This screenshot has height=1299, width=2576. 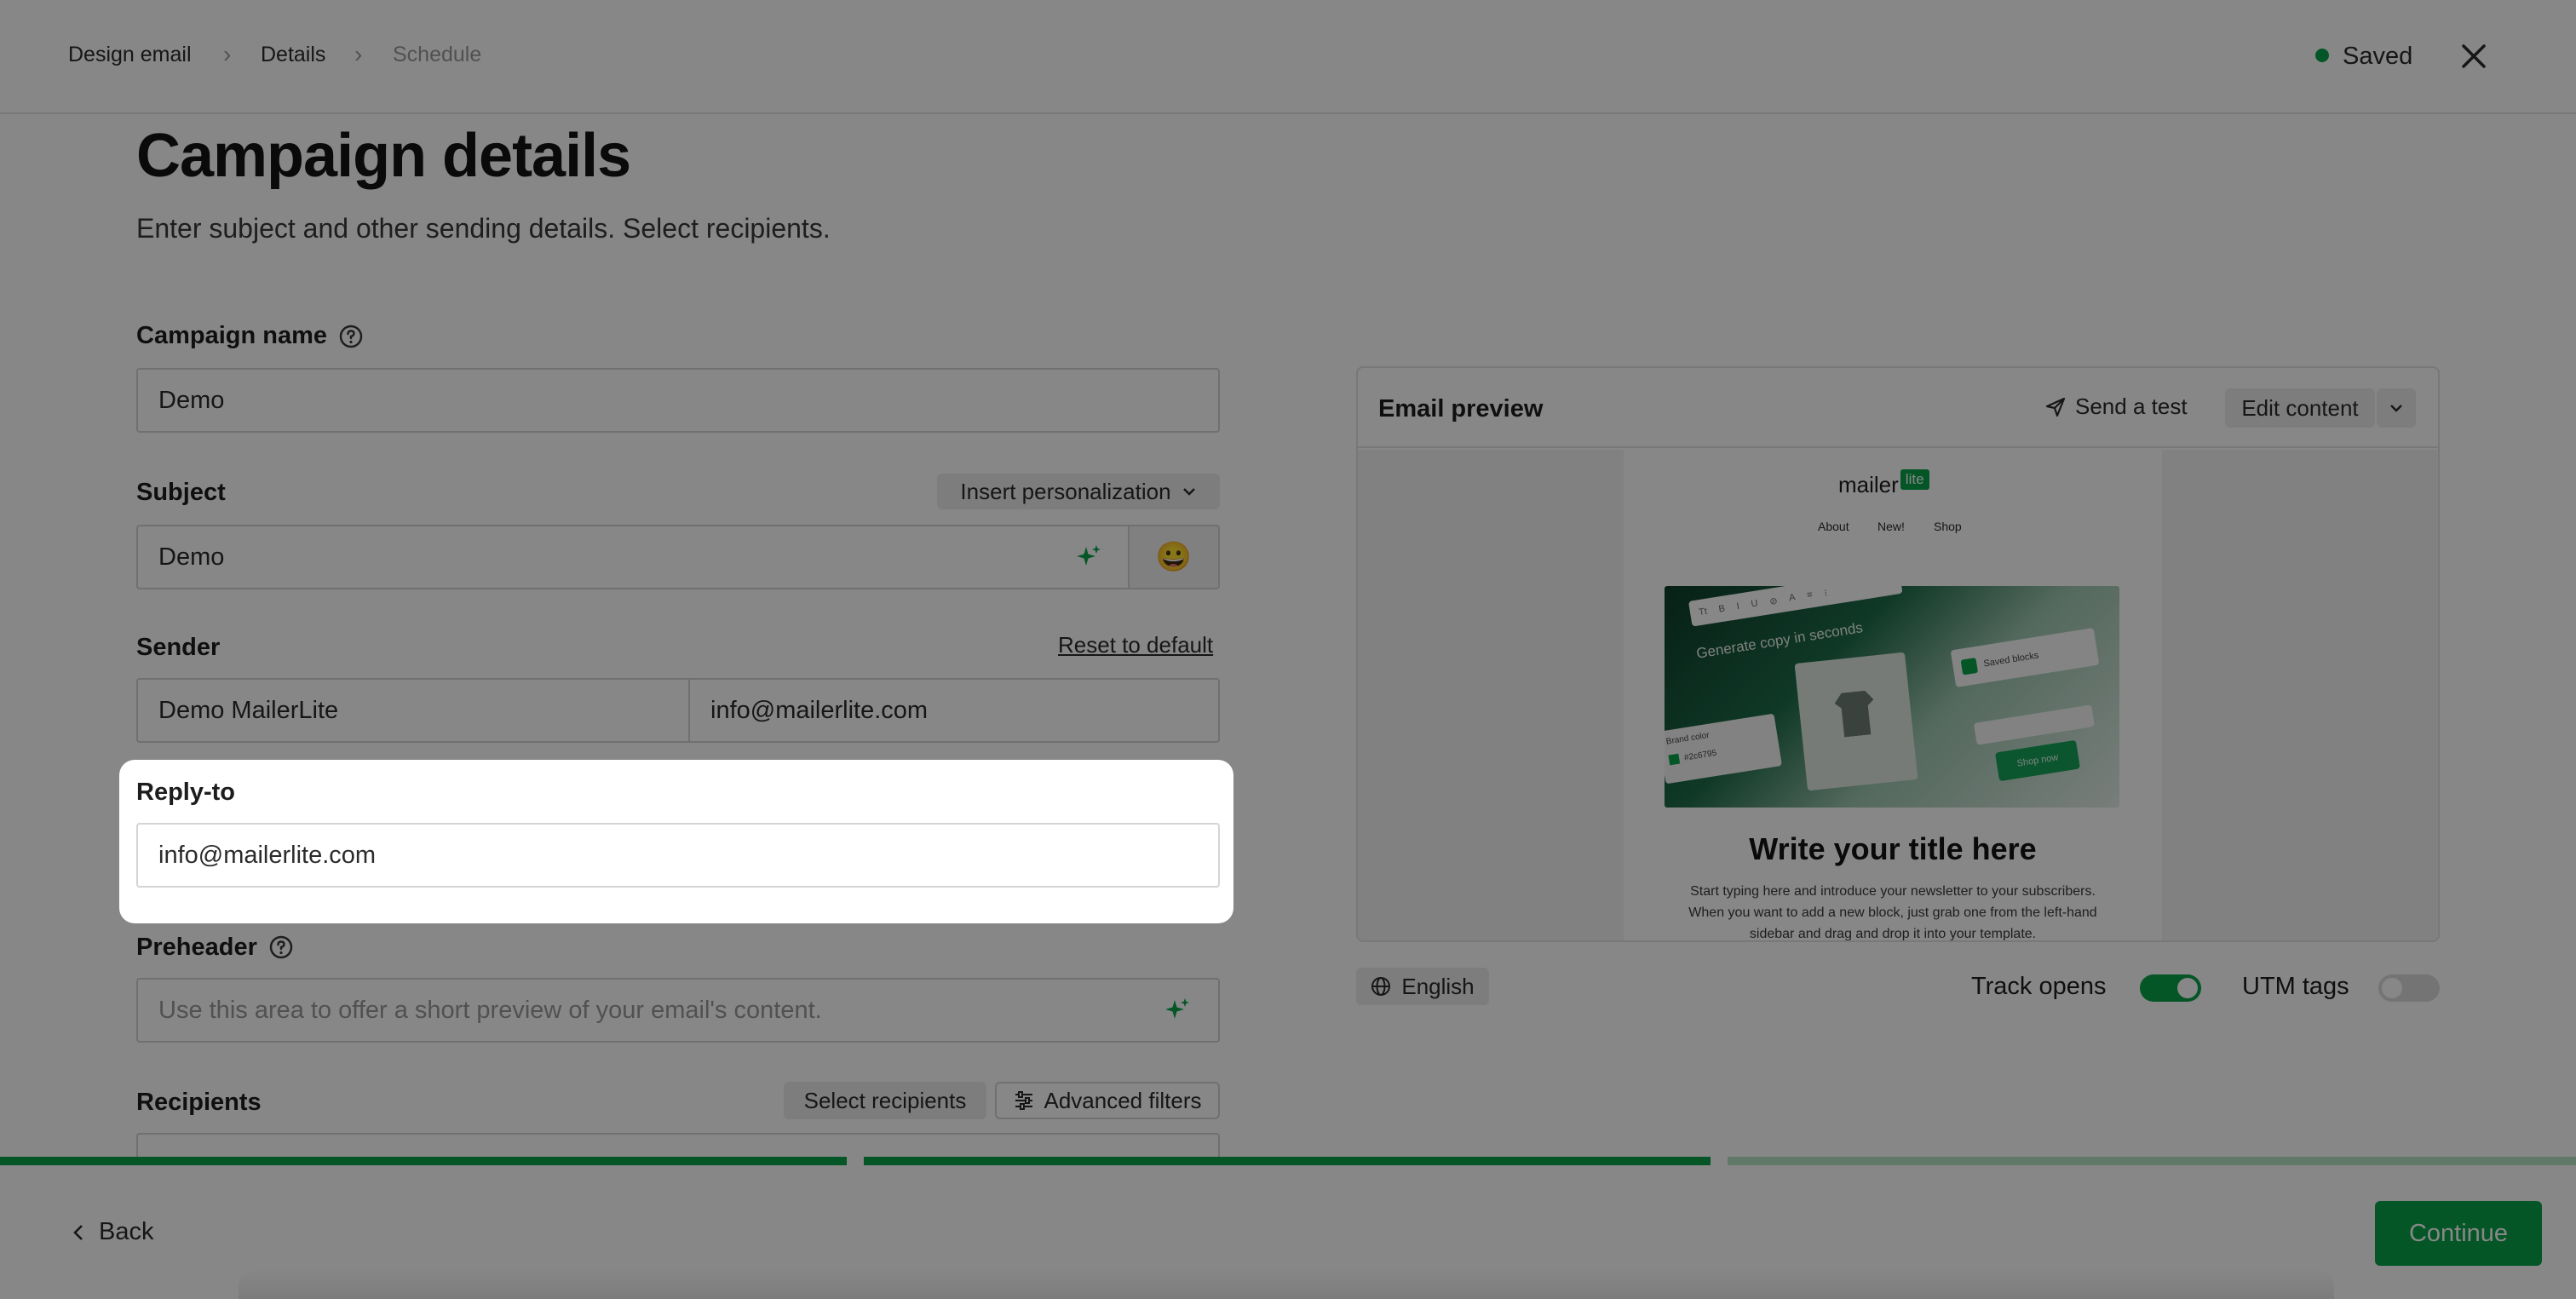 What do you see at coordinates (130, 55) in the screenshot?
I see `breadcrumb-design-email: Design email` at bounding box center [130, 55].